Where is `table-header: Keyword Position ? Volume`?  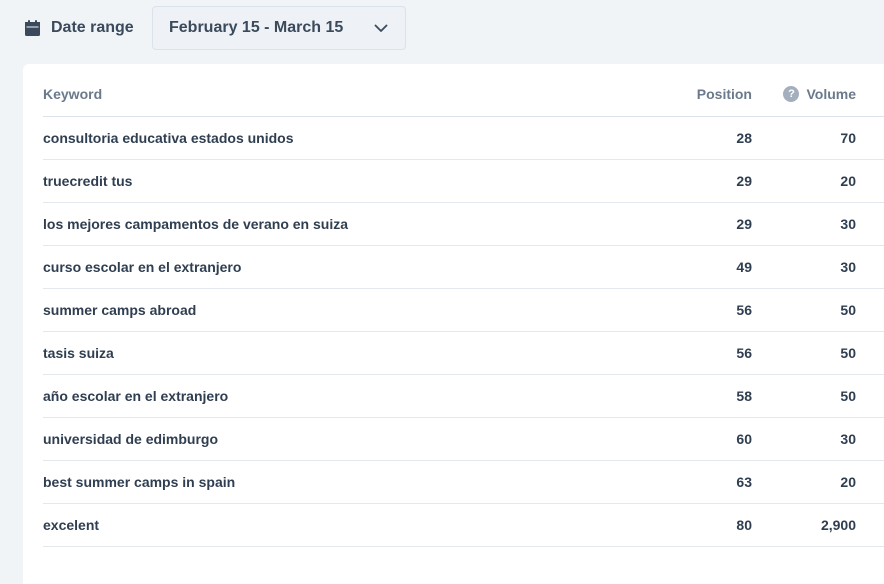 table-header: Keyword Position ? Volume is located at coordinates (463, 90).